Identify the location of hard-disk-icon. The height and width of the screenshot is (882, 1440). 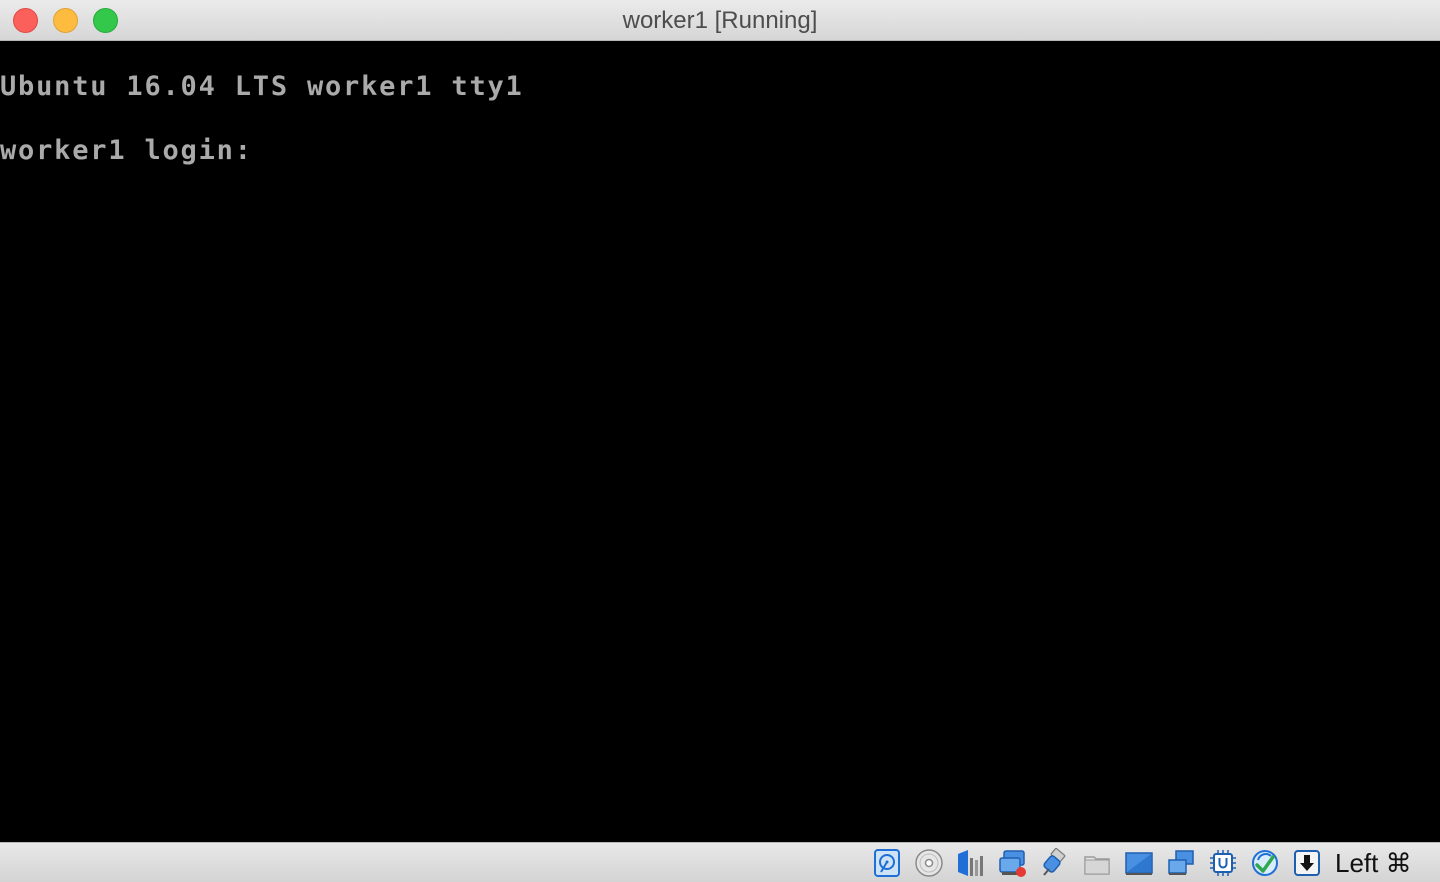
(887, 863).